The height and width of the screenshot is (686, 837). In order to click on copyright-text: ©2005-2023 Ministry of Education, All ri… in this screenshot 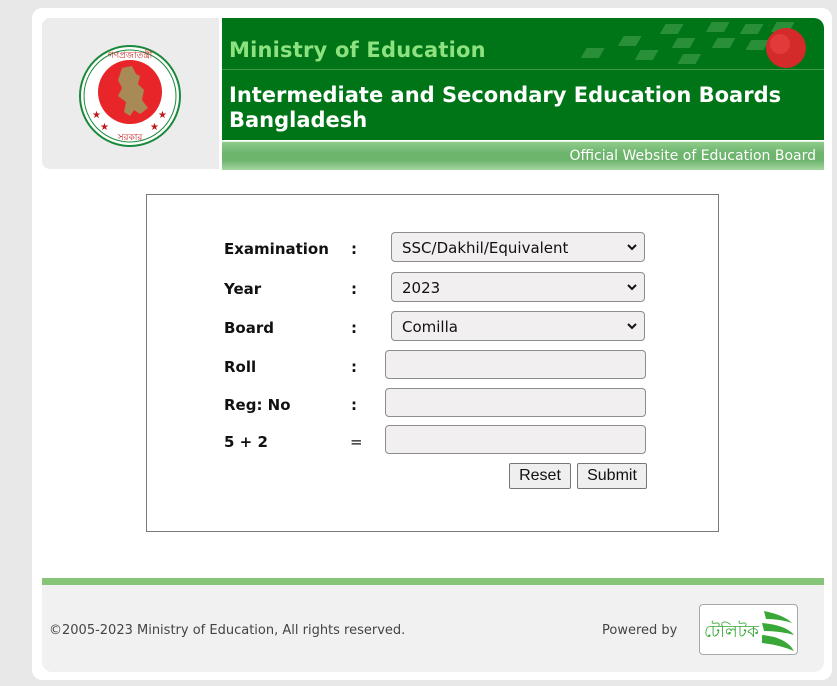, I will do `click(227, 630)`.